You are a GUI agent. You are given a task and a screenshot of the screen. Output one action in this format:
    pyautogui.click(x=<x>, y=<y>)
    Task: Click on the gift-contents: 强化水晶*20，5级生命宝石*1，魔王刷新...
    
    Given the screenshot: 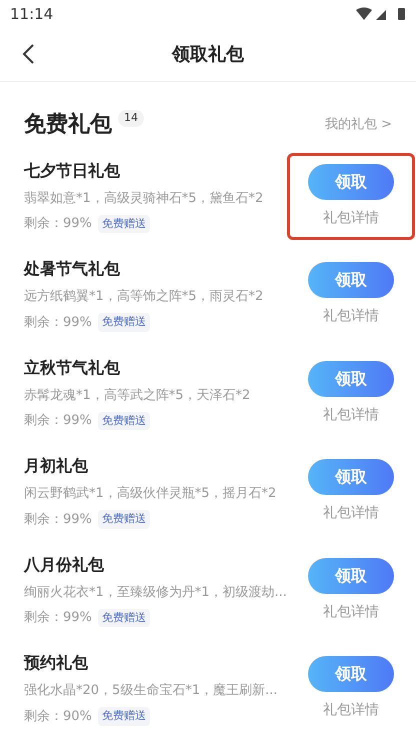 What is the action you would take?
    pyautogui.click(x=151, y=691)
    